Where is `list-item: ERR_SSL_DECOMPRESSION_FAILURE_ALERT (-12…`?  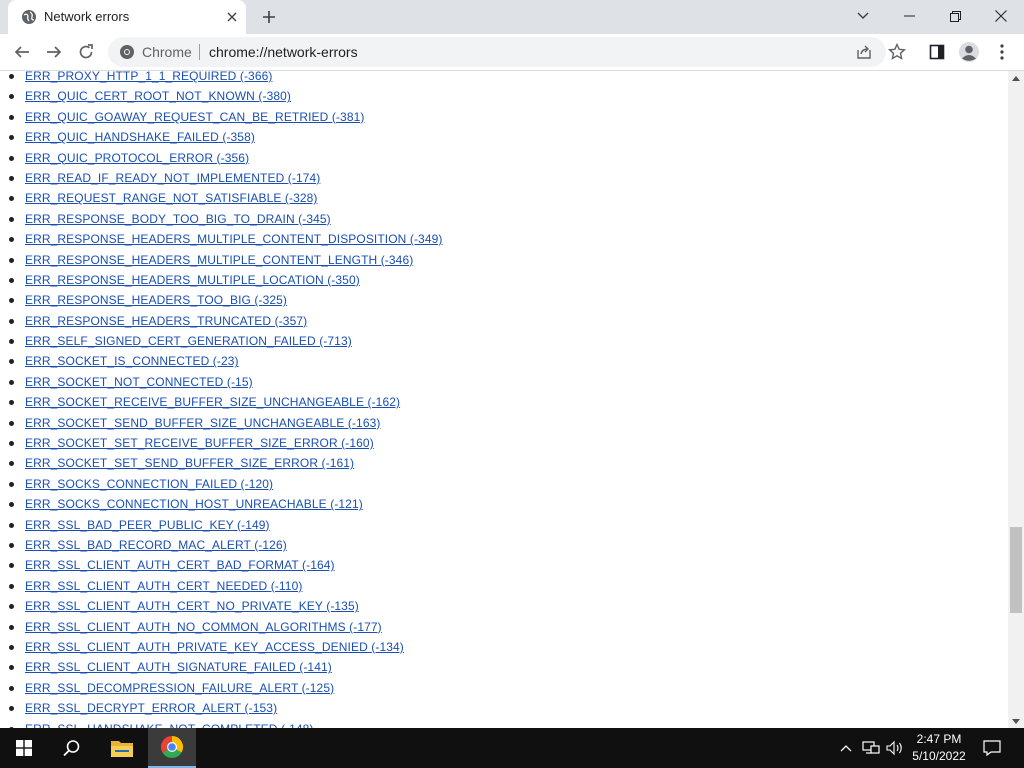 list-item: ERR_SSL_DECOMPRESSION_FAILURE_ALERT (-12… is located at coordinates (225, 688).